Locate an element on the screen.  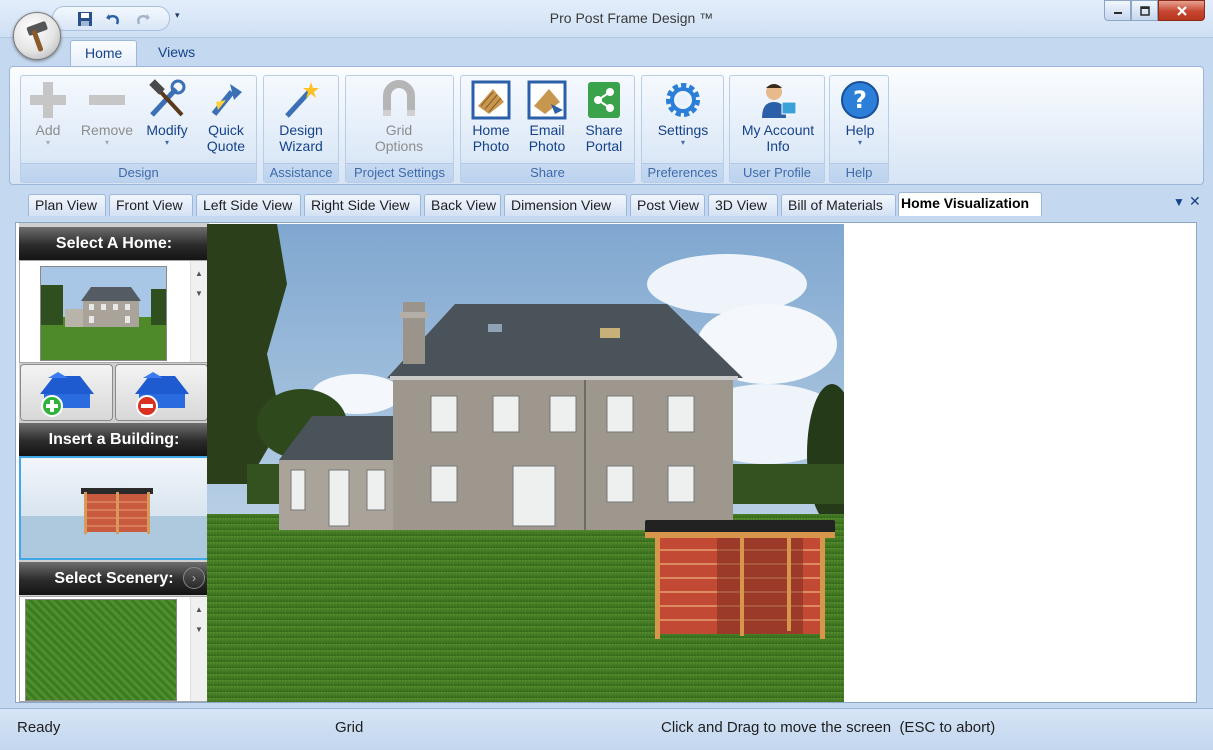
post-frame-building-image is located at coordinates (114, 523).